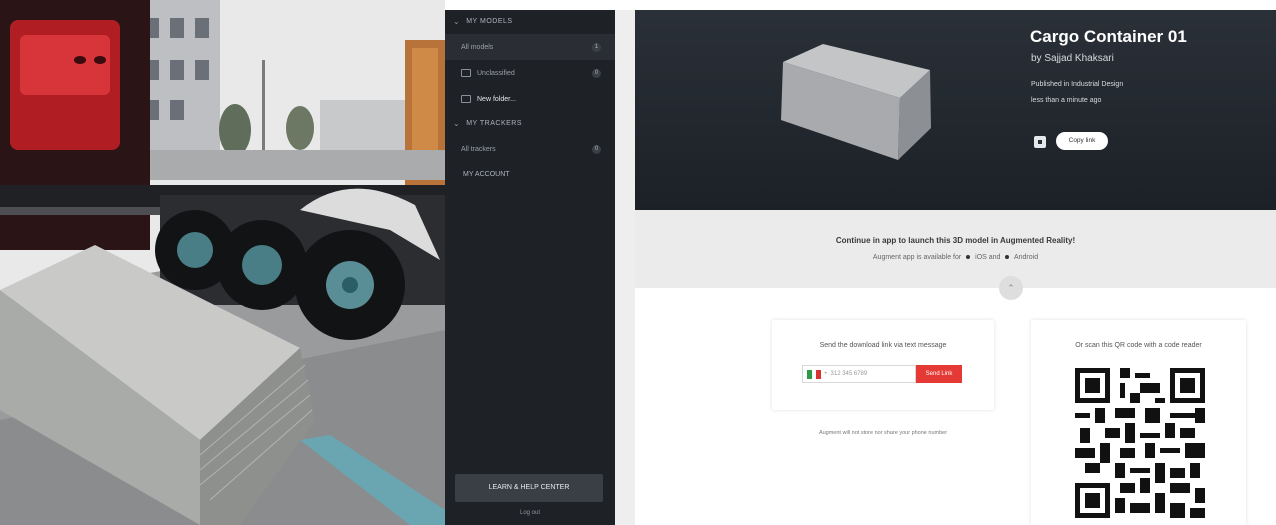 Image resolution: width=1276 pixels, height=525 pixels. What do you see at coordinates (883, 345) in the screenshot?
I see `sms-card-title: Send the download link via text message` at bounding box center [883, 345].